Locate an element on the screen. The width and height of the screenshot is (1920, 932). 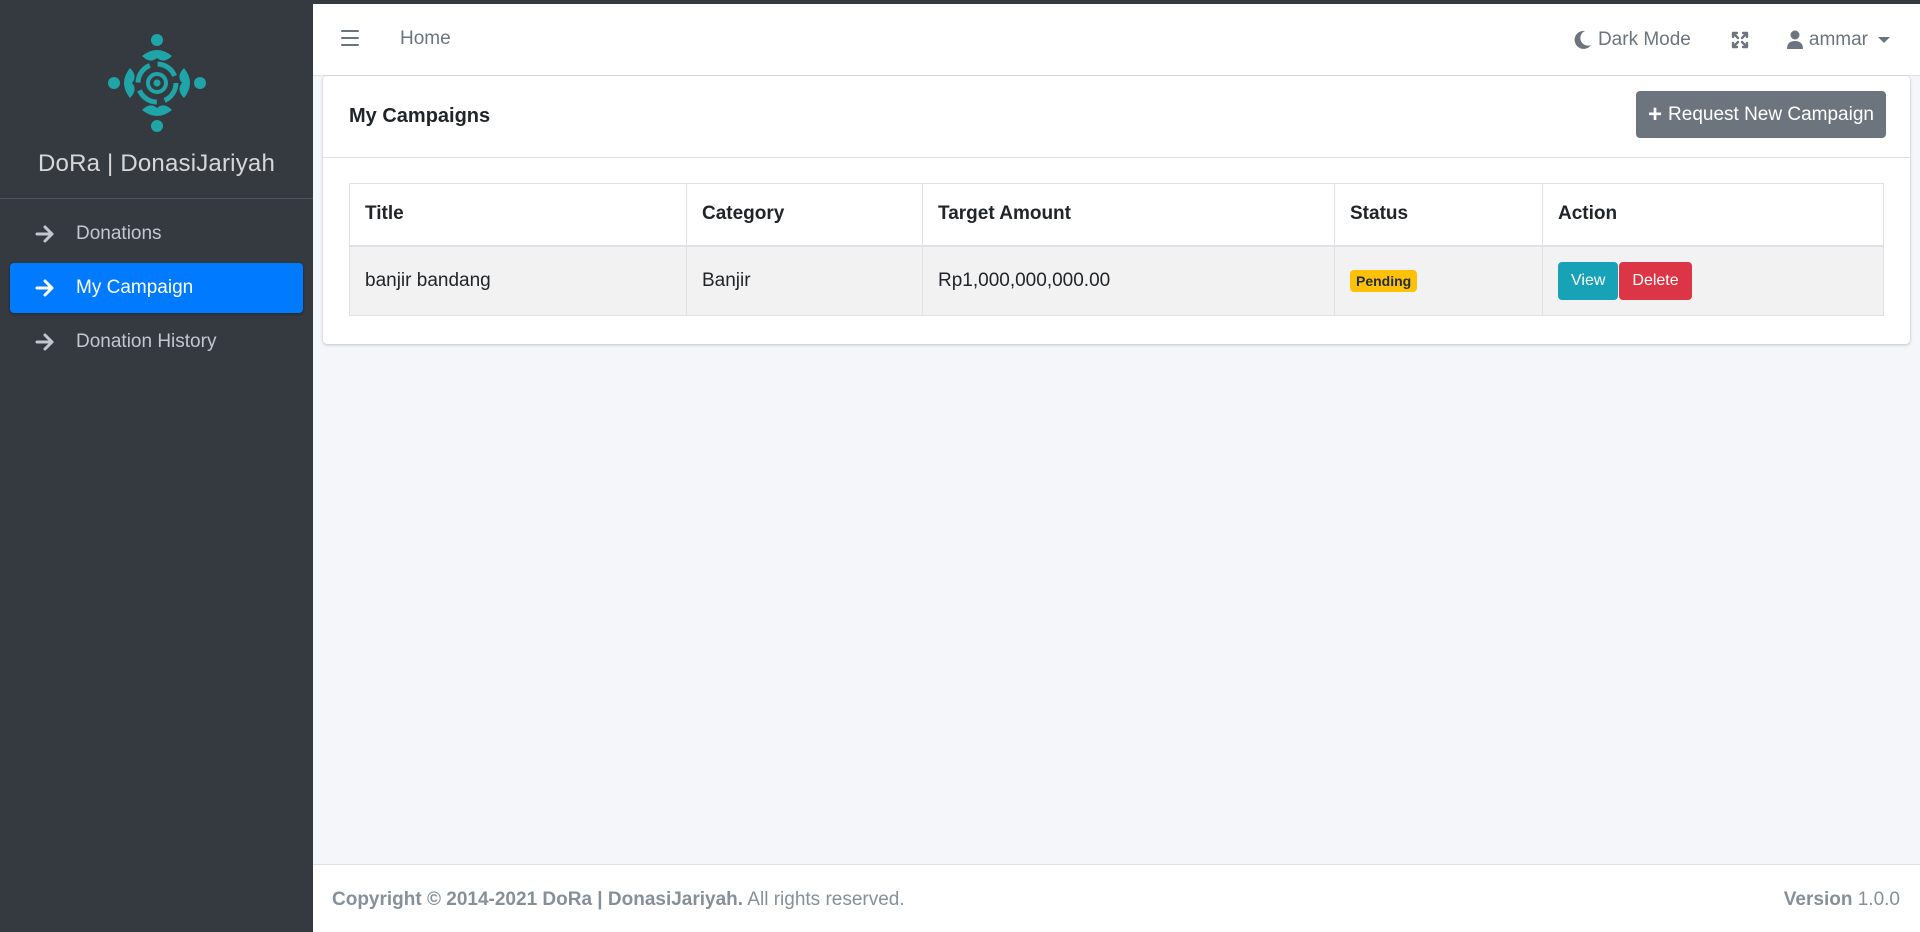
version-label: Version is located at coordinates (1818, 899).